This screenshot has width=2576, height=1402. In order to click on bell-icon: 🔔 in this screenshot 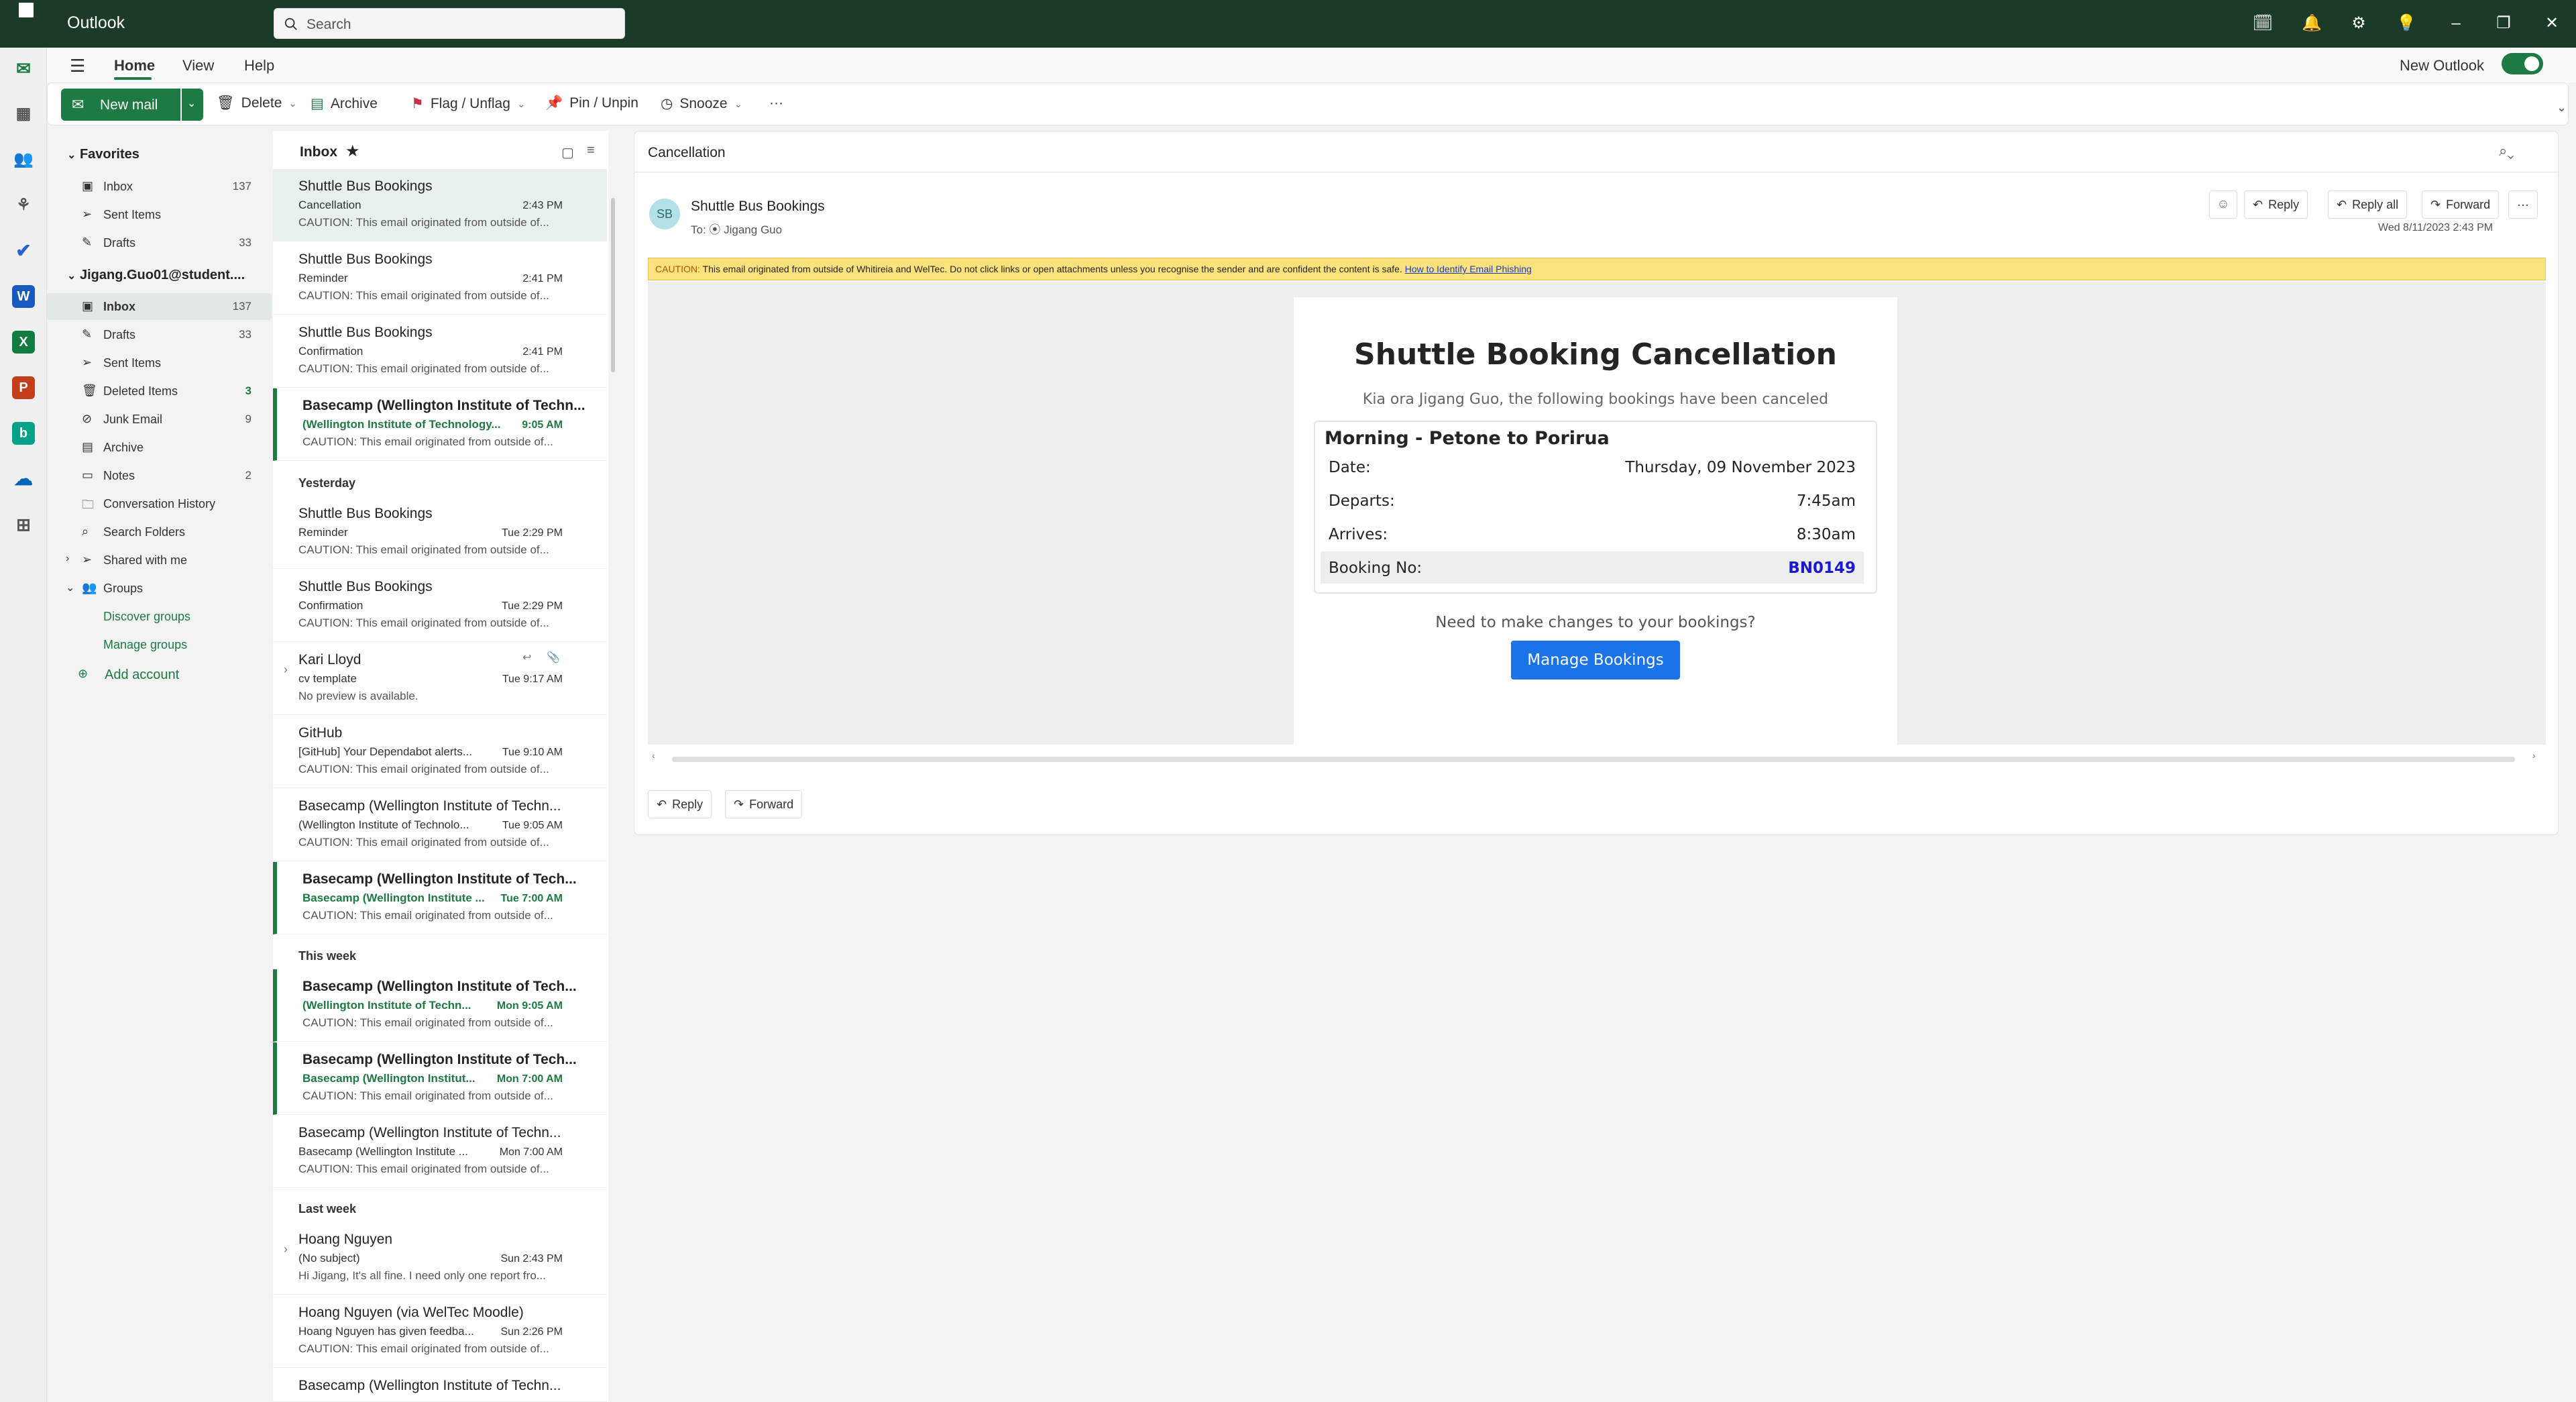, I will do `click(2311, 24)`.